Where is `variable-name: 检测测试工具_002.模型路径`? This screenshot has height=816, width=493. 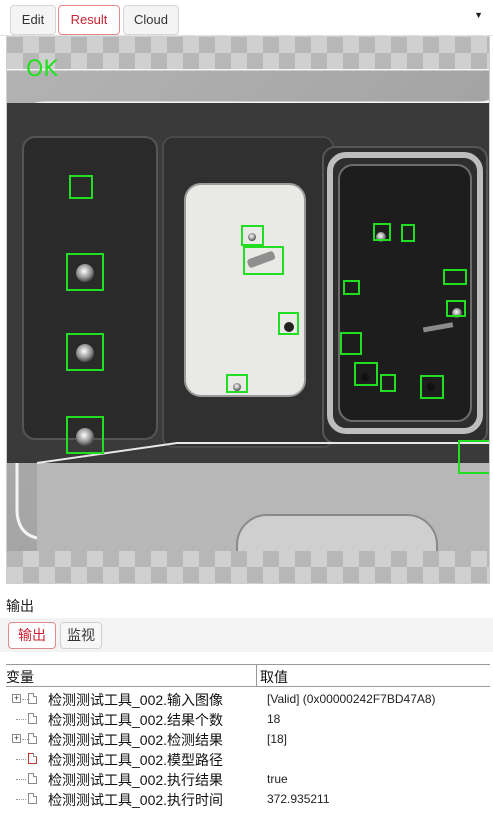 variable-name: 检测测试工具_002.模型路径 is located at coordinates (136, 760).